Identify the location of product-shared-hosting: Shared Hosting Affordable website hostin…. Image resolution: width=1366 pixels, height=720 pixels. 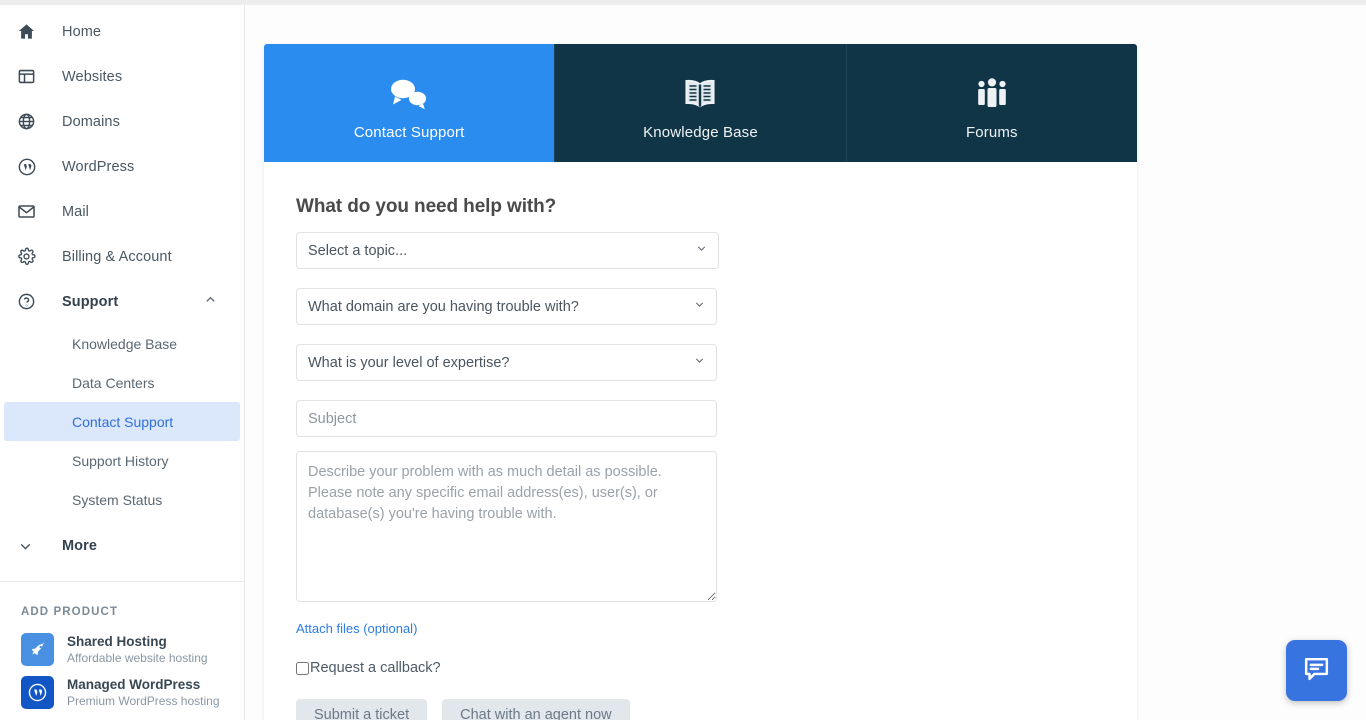
(122, 649).